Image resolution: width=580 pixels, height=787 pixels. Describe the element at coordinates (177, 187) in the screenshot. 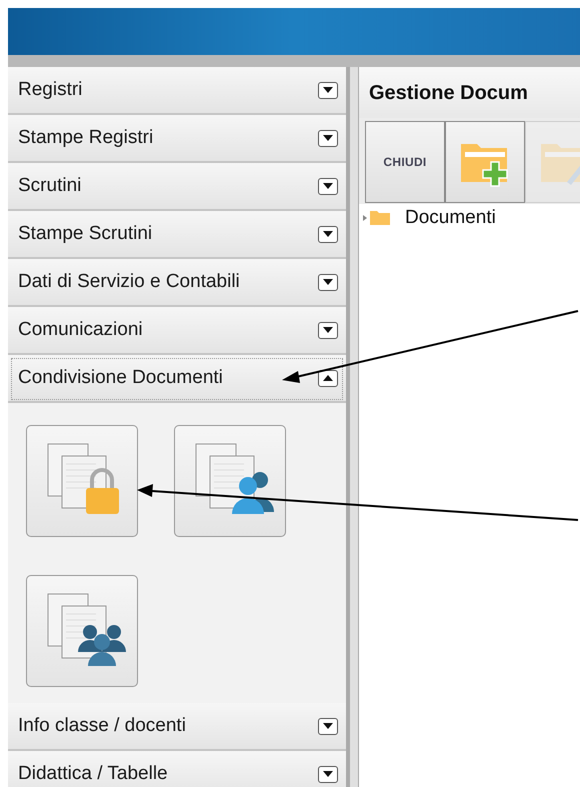

I see `accordion-header: Scrutini` at that location.